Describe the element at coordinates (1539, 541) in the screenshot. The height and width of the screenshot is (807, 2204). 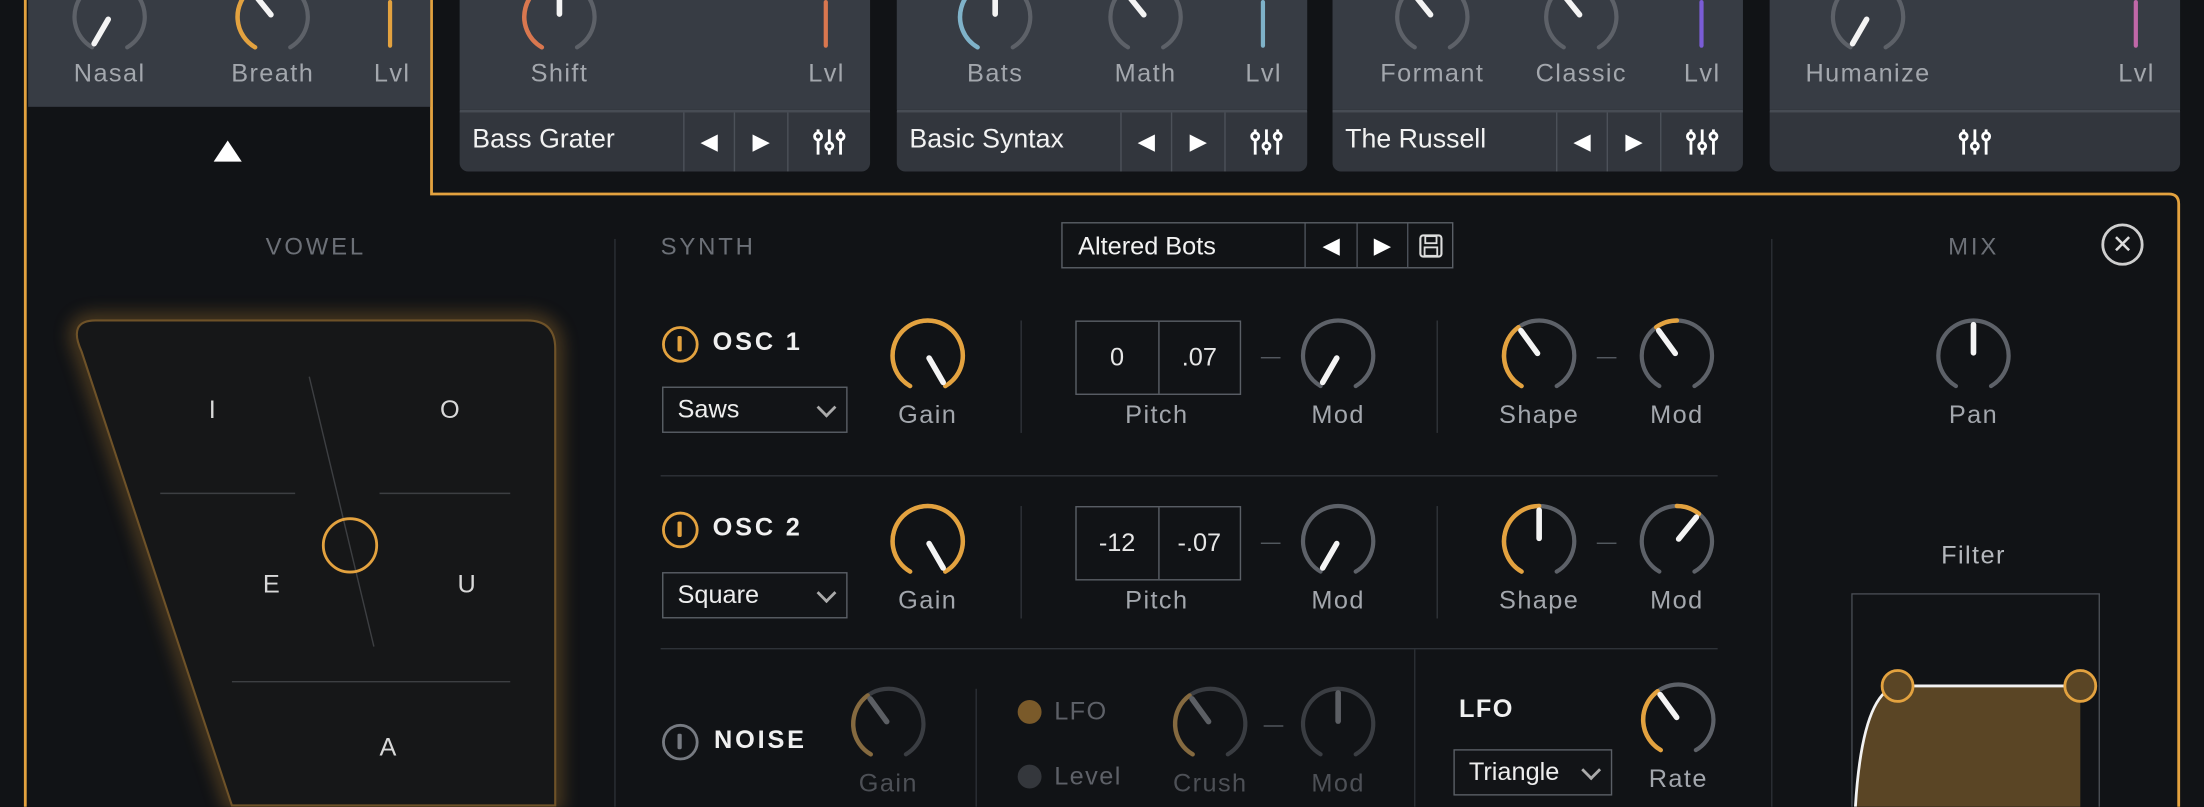
I see `osc2-shape-knob` at that location.